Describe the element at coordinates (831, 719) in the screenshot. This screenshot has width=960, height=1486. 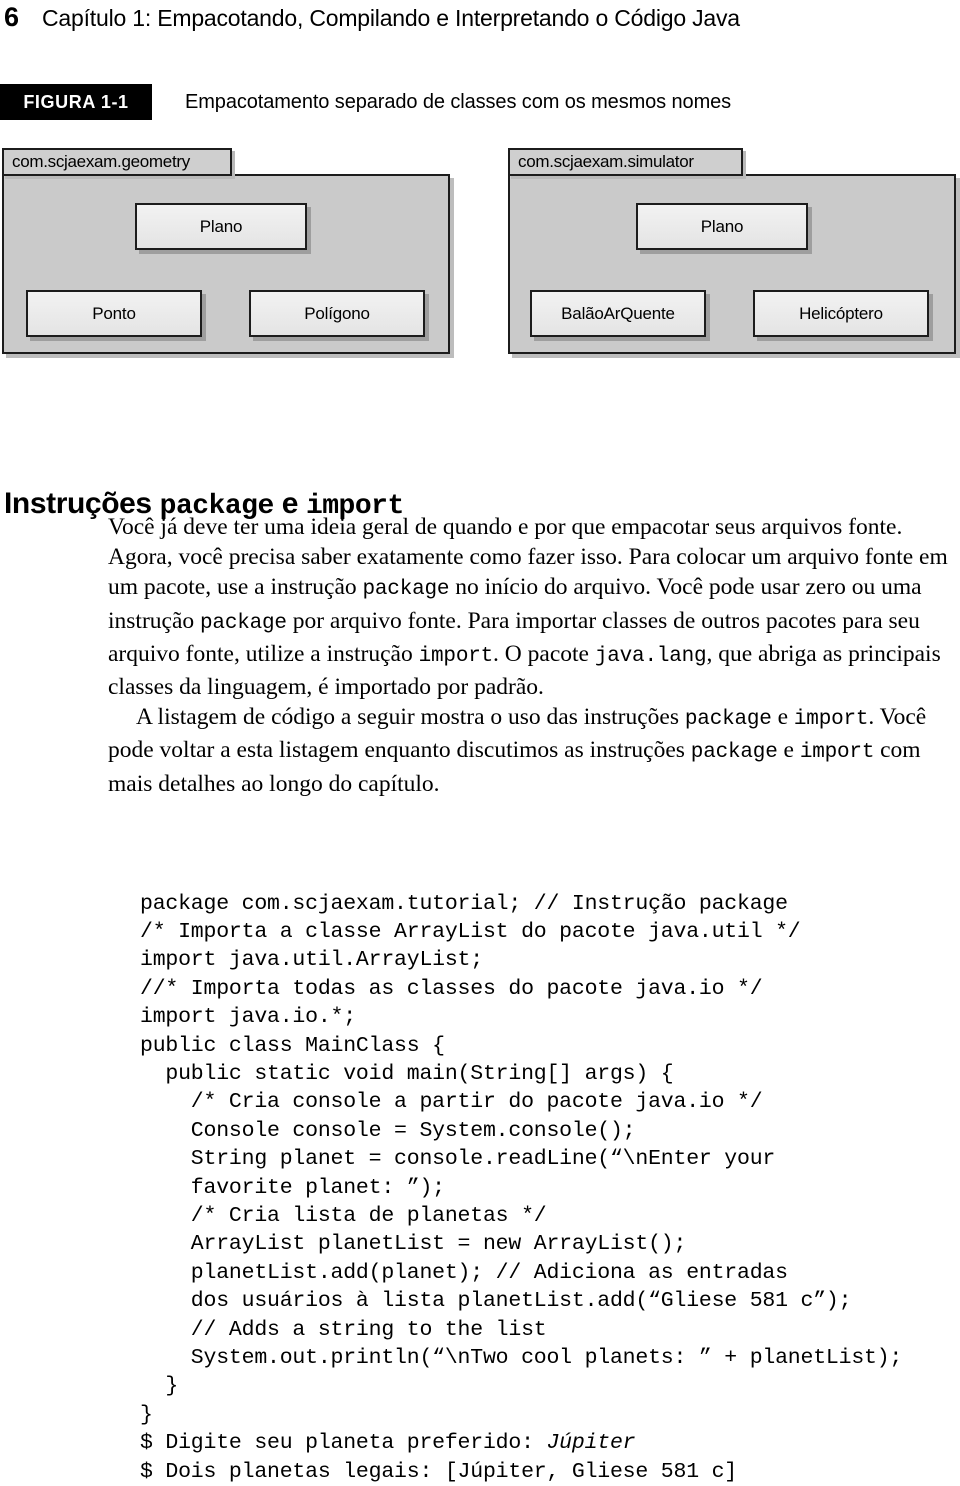
I see `p2-code-2: import` at that location.